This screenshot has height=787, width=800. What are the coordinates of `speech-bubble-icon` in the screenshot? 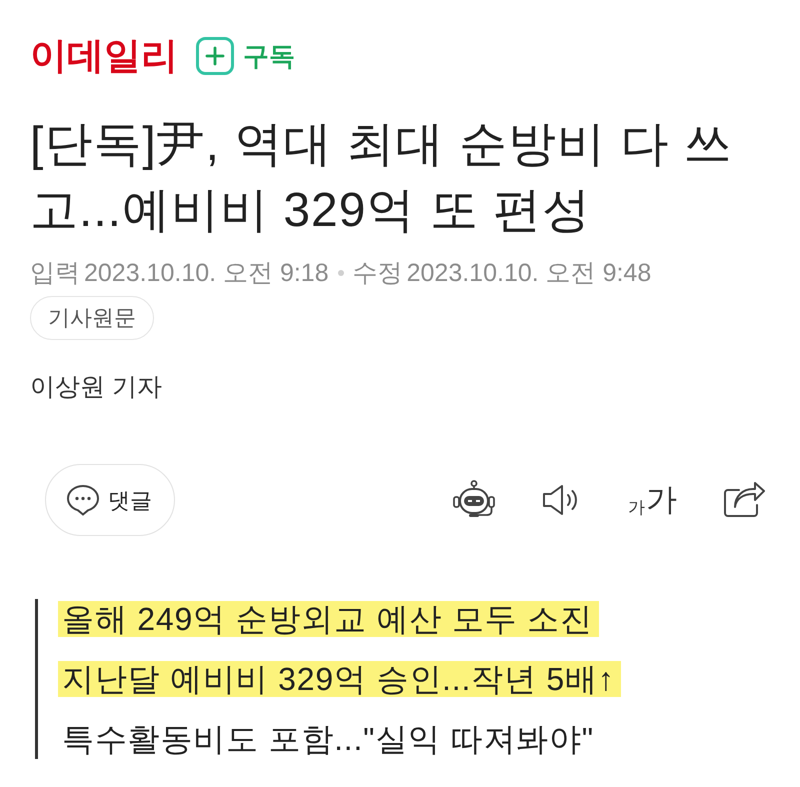 It's located at (83, 500).